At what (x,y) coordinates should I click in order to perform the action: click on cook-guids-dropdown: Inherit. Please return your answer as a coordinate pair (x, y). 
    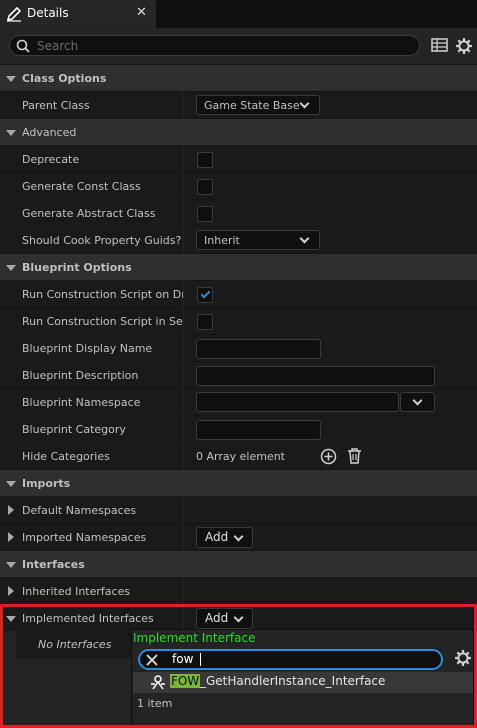
    Looking at the image, I should click on (258, 240).